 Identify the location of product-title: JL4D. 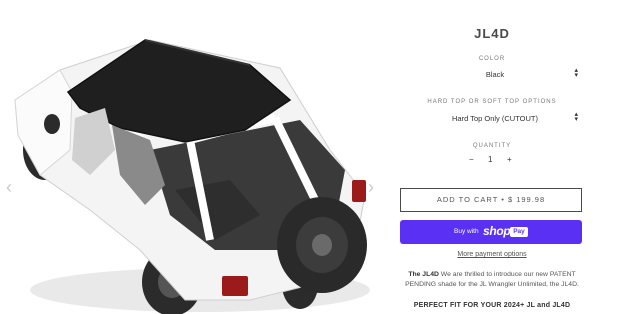
(492, 33).